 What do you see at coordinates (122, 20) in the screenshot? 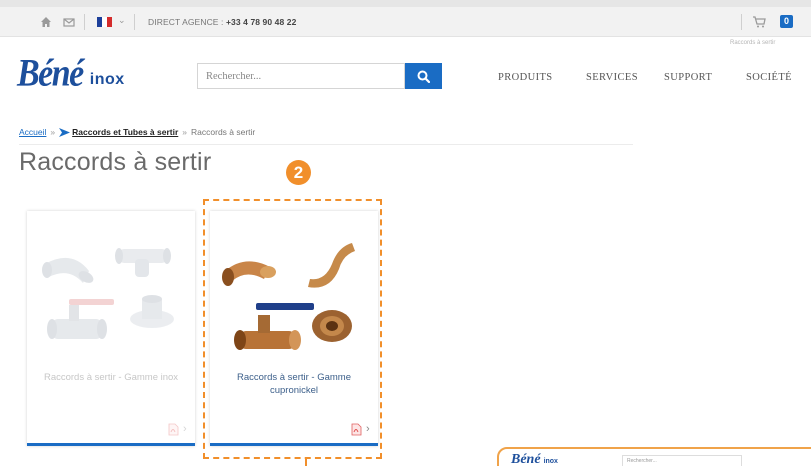
I see `chevron-down-icon: ⌄` at bounding box center [122, 20].